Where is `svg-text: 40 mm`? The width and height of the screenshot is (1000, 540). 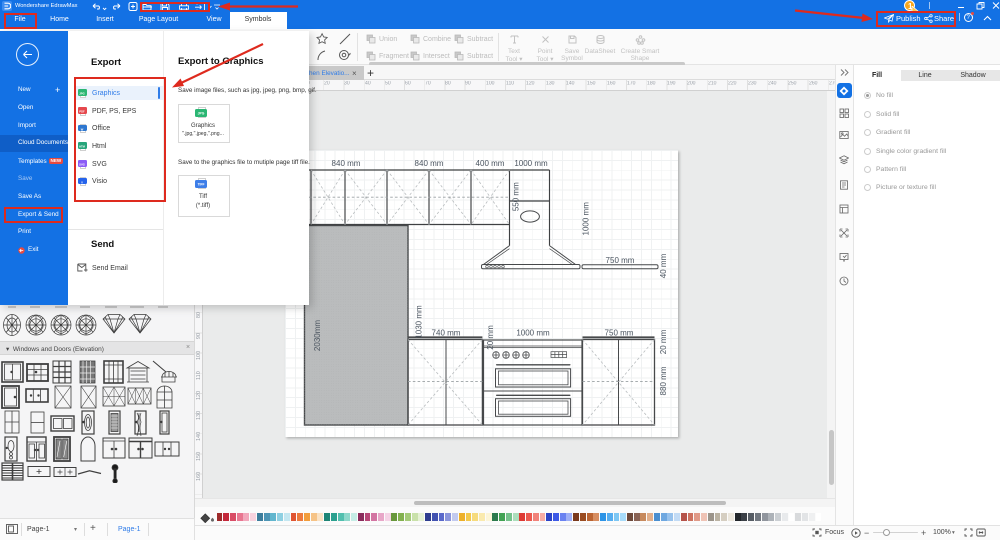
svg-text: 40 mm is located at coordinates (663, 265).